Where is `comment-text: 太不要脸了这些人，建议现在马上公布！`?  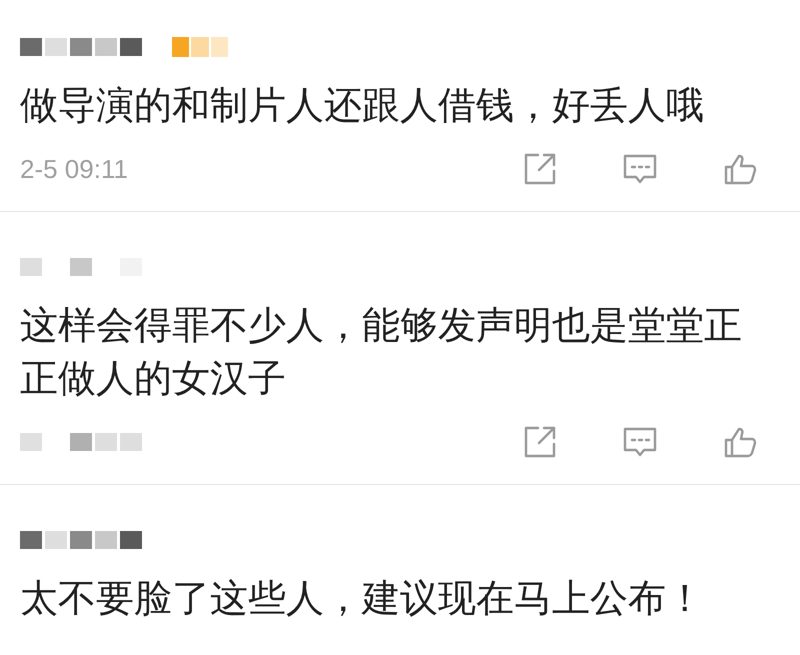
comment-text: 太不要脸了这些人，建议现在马上公布！ is located at coordinates (362, 599).